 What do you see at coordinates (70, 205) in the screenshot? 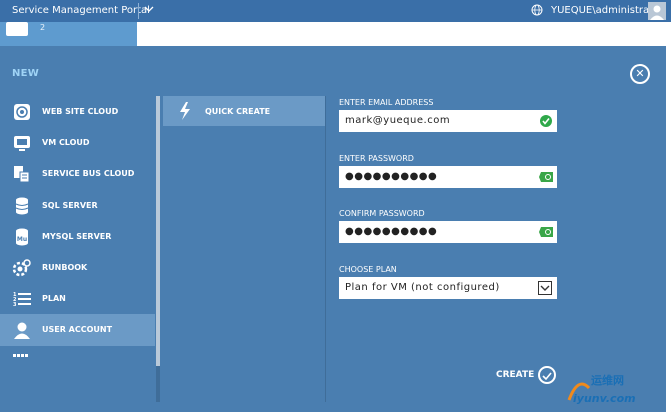
I see `category-label: SQL SERVER` at bounding box center [70, 205].